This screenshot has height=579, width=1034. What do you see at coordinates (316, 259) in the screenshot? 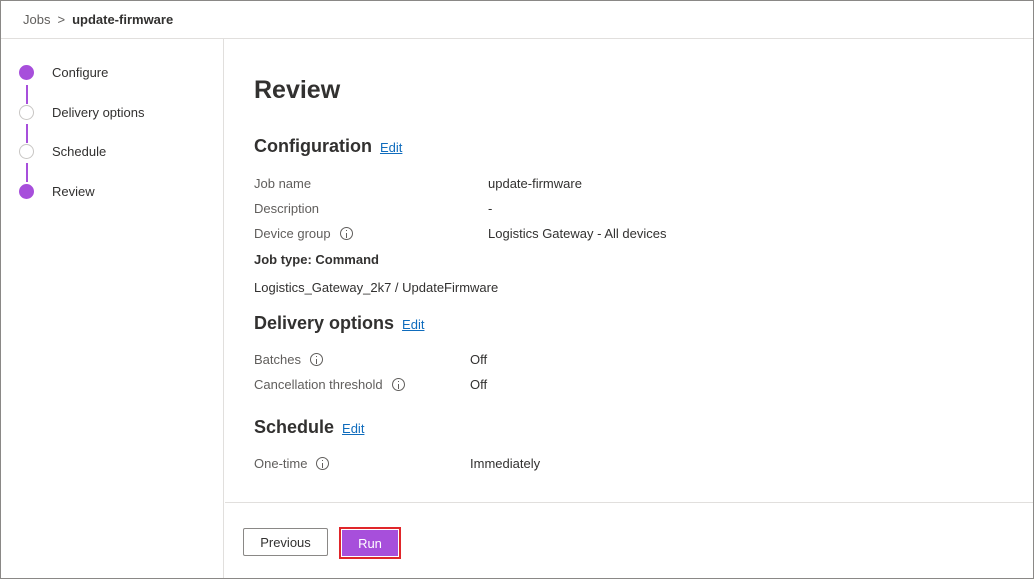
I see `job-type: Job type: Command` at bounding box center [316, 259].